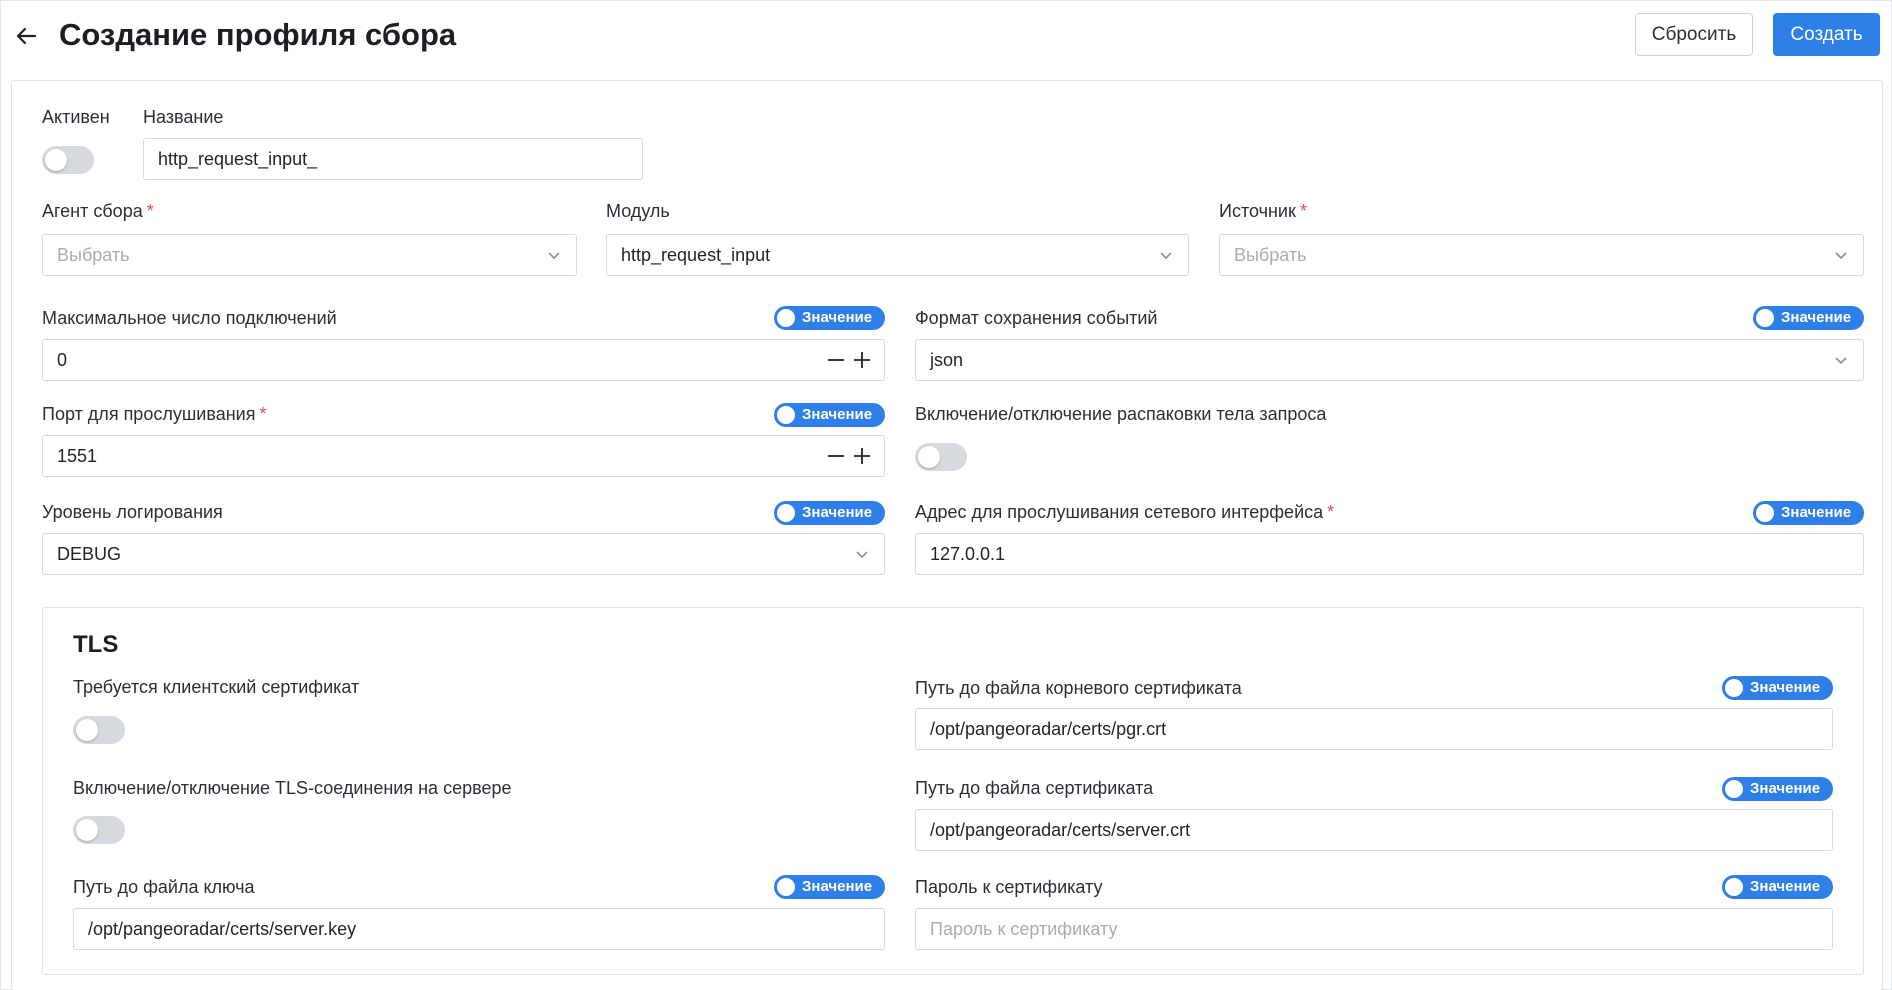 This screenshot has width=1892, height=990. What do you see at coordinates (149, 414) in the screenshot?
I see `listen-port-label-text: Порт для прослушивания` at bounding box center [149, 414].